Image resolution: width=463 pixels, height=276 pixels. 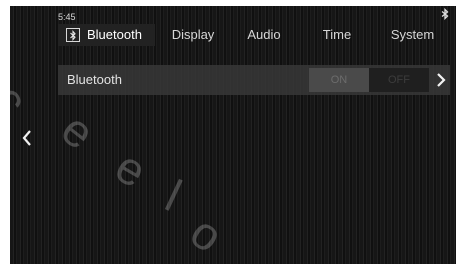 What do you see at coordinates (254, 80) in the screenshot?
I see `bluetooth-setting-row: Bluetooth ON OFF` at bounding box center [254, 80].